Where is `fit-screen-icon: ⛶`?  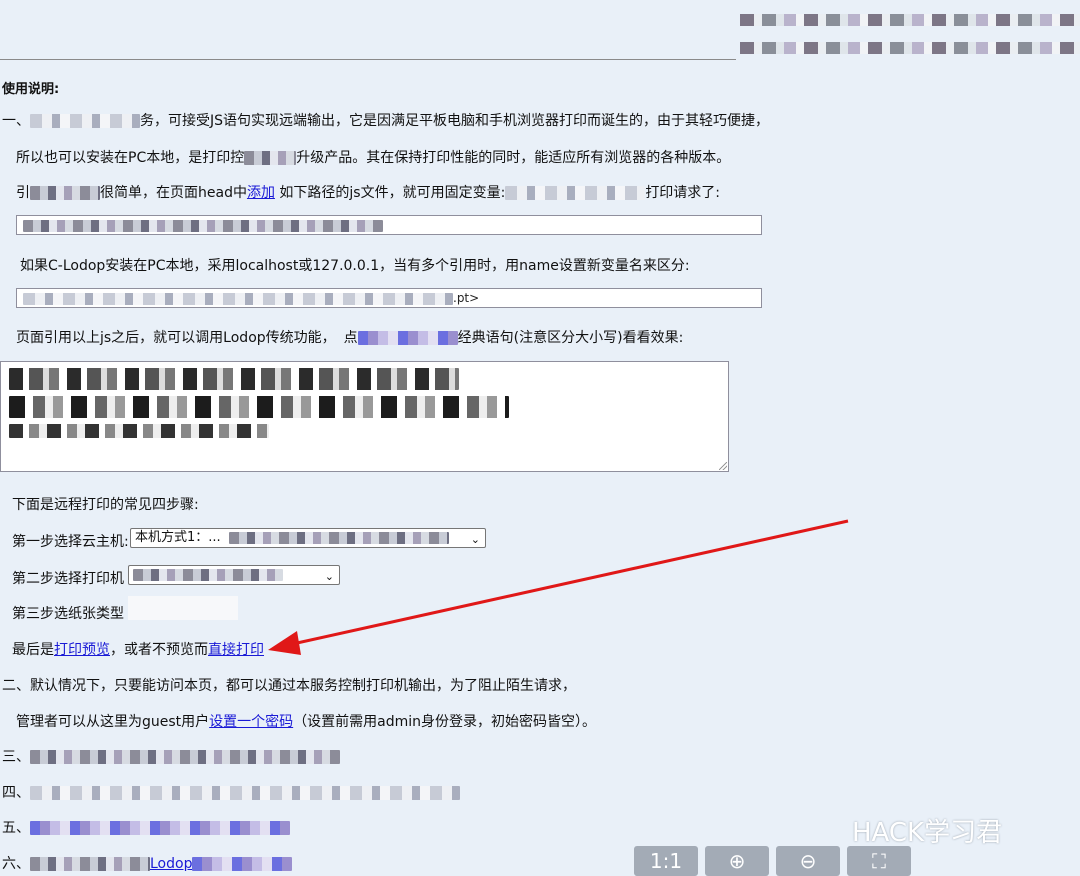
fit-screen-icon: ⛶ is located at coordinates (879, 861).